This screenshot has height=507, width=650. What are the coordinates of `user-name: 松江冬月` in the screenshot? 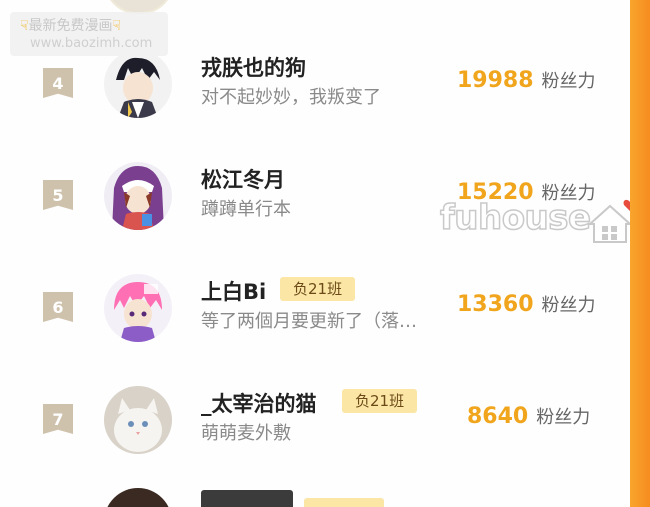 It's located at (243, 179).